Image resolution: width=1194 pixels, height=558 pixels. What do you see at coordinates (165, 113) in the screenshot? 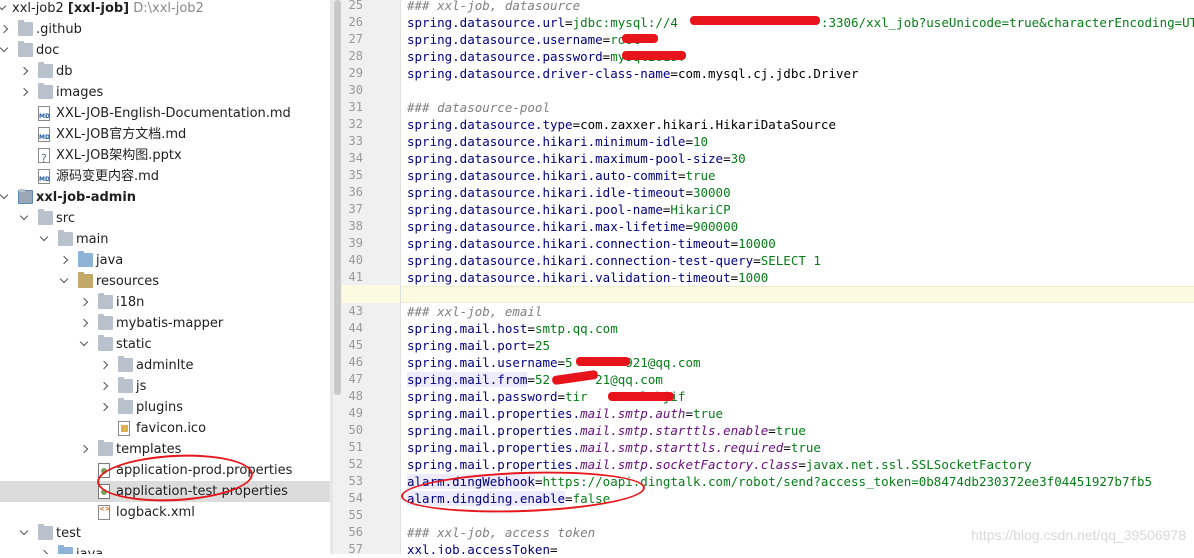
I see `tree-item: XXL-JOB-English-Documentation.md` at bounding box center [165, 113].